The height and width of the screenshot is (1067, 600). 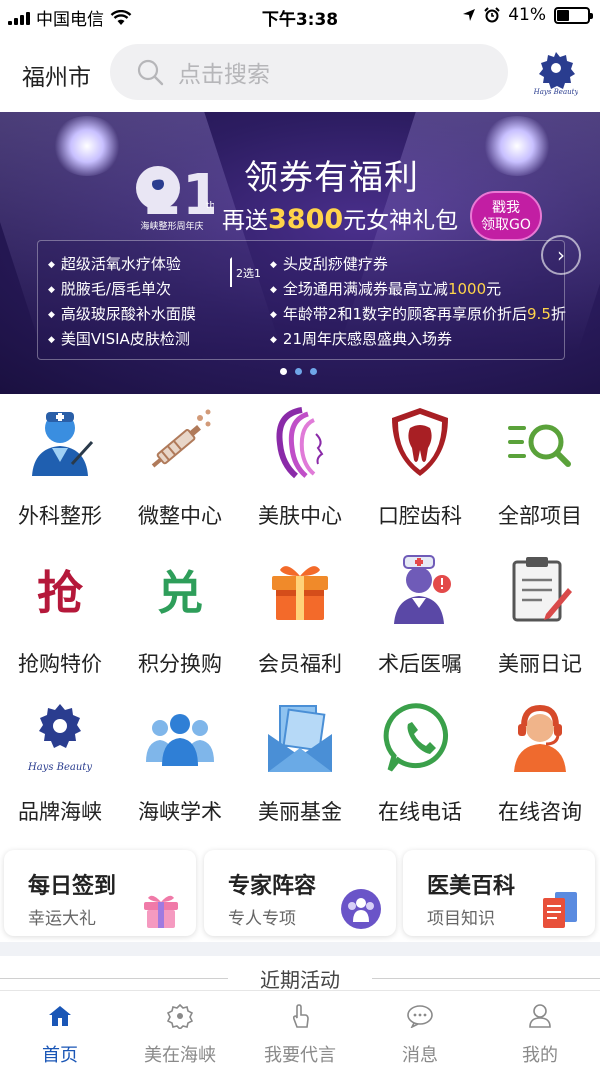 I want to click on phone-icon, so click(x=420, y=738).